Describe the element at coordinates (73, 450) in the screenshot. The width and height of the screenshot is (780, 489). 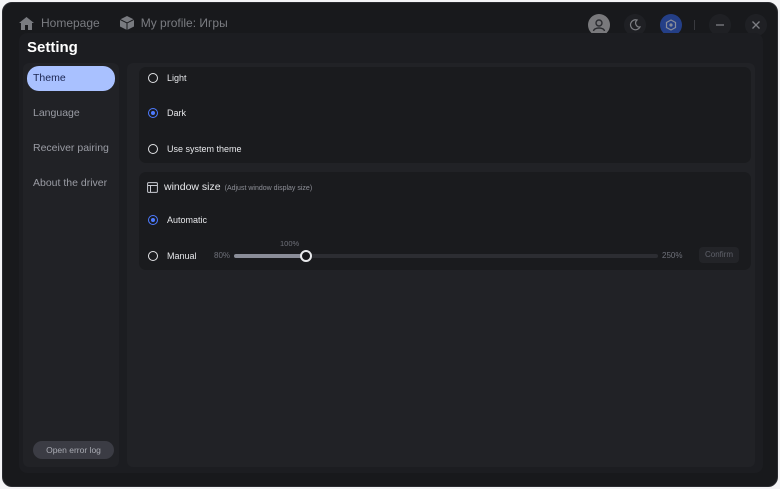
I see `open-error-log-button: Open error log` at that location.